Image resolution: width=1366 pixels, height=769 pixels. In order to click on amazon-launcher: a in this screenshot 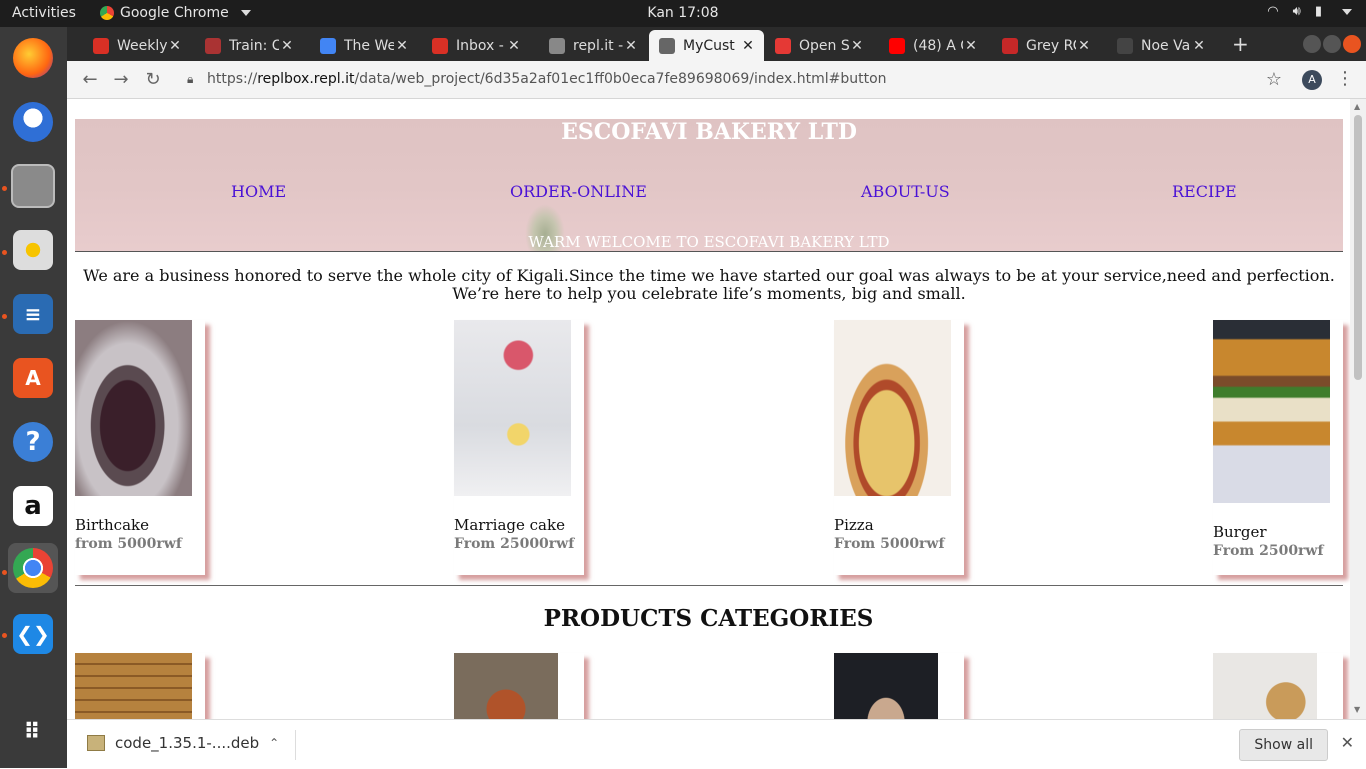, I will do `click(33, 506)`.